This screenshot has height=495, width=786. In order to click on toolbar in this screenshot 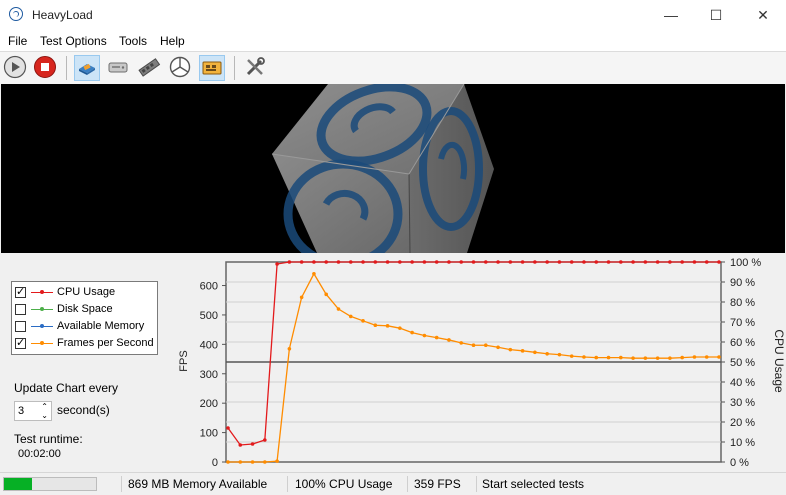, I will do `click(393, 68)`.